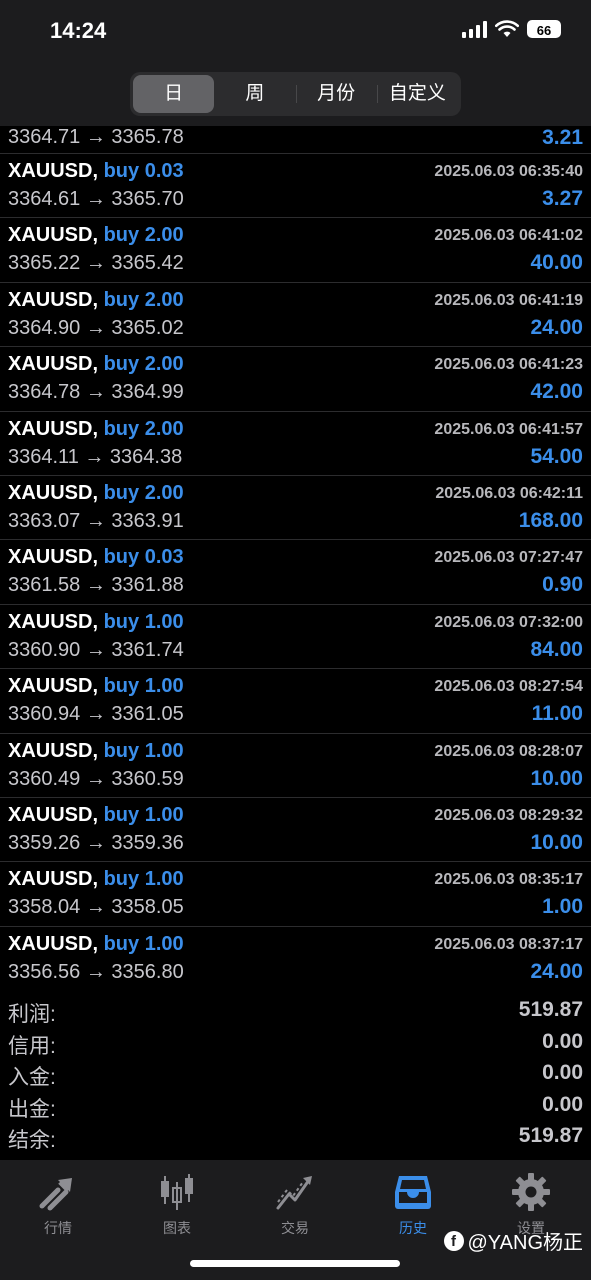 The width and height of the screenshot is (591, 1280). I want to click on quotes-arrows-icon, so click(55, 1194).